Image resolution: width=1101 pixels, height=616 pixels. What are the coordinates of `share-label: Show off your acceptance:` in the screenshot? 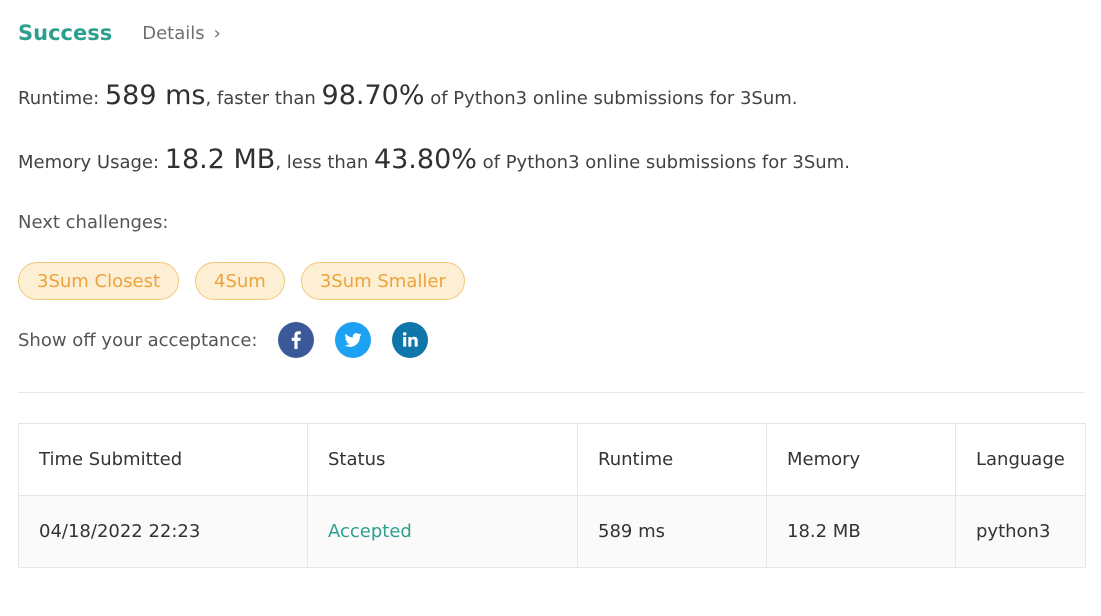 It's located at (138, 340).